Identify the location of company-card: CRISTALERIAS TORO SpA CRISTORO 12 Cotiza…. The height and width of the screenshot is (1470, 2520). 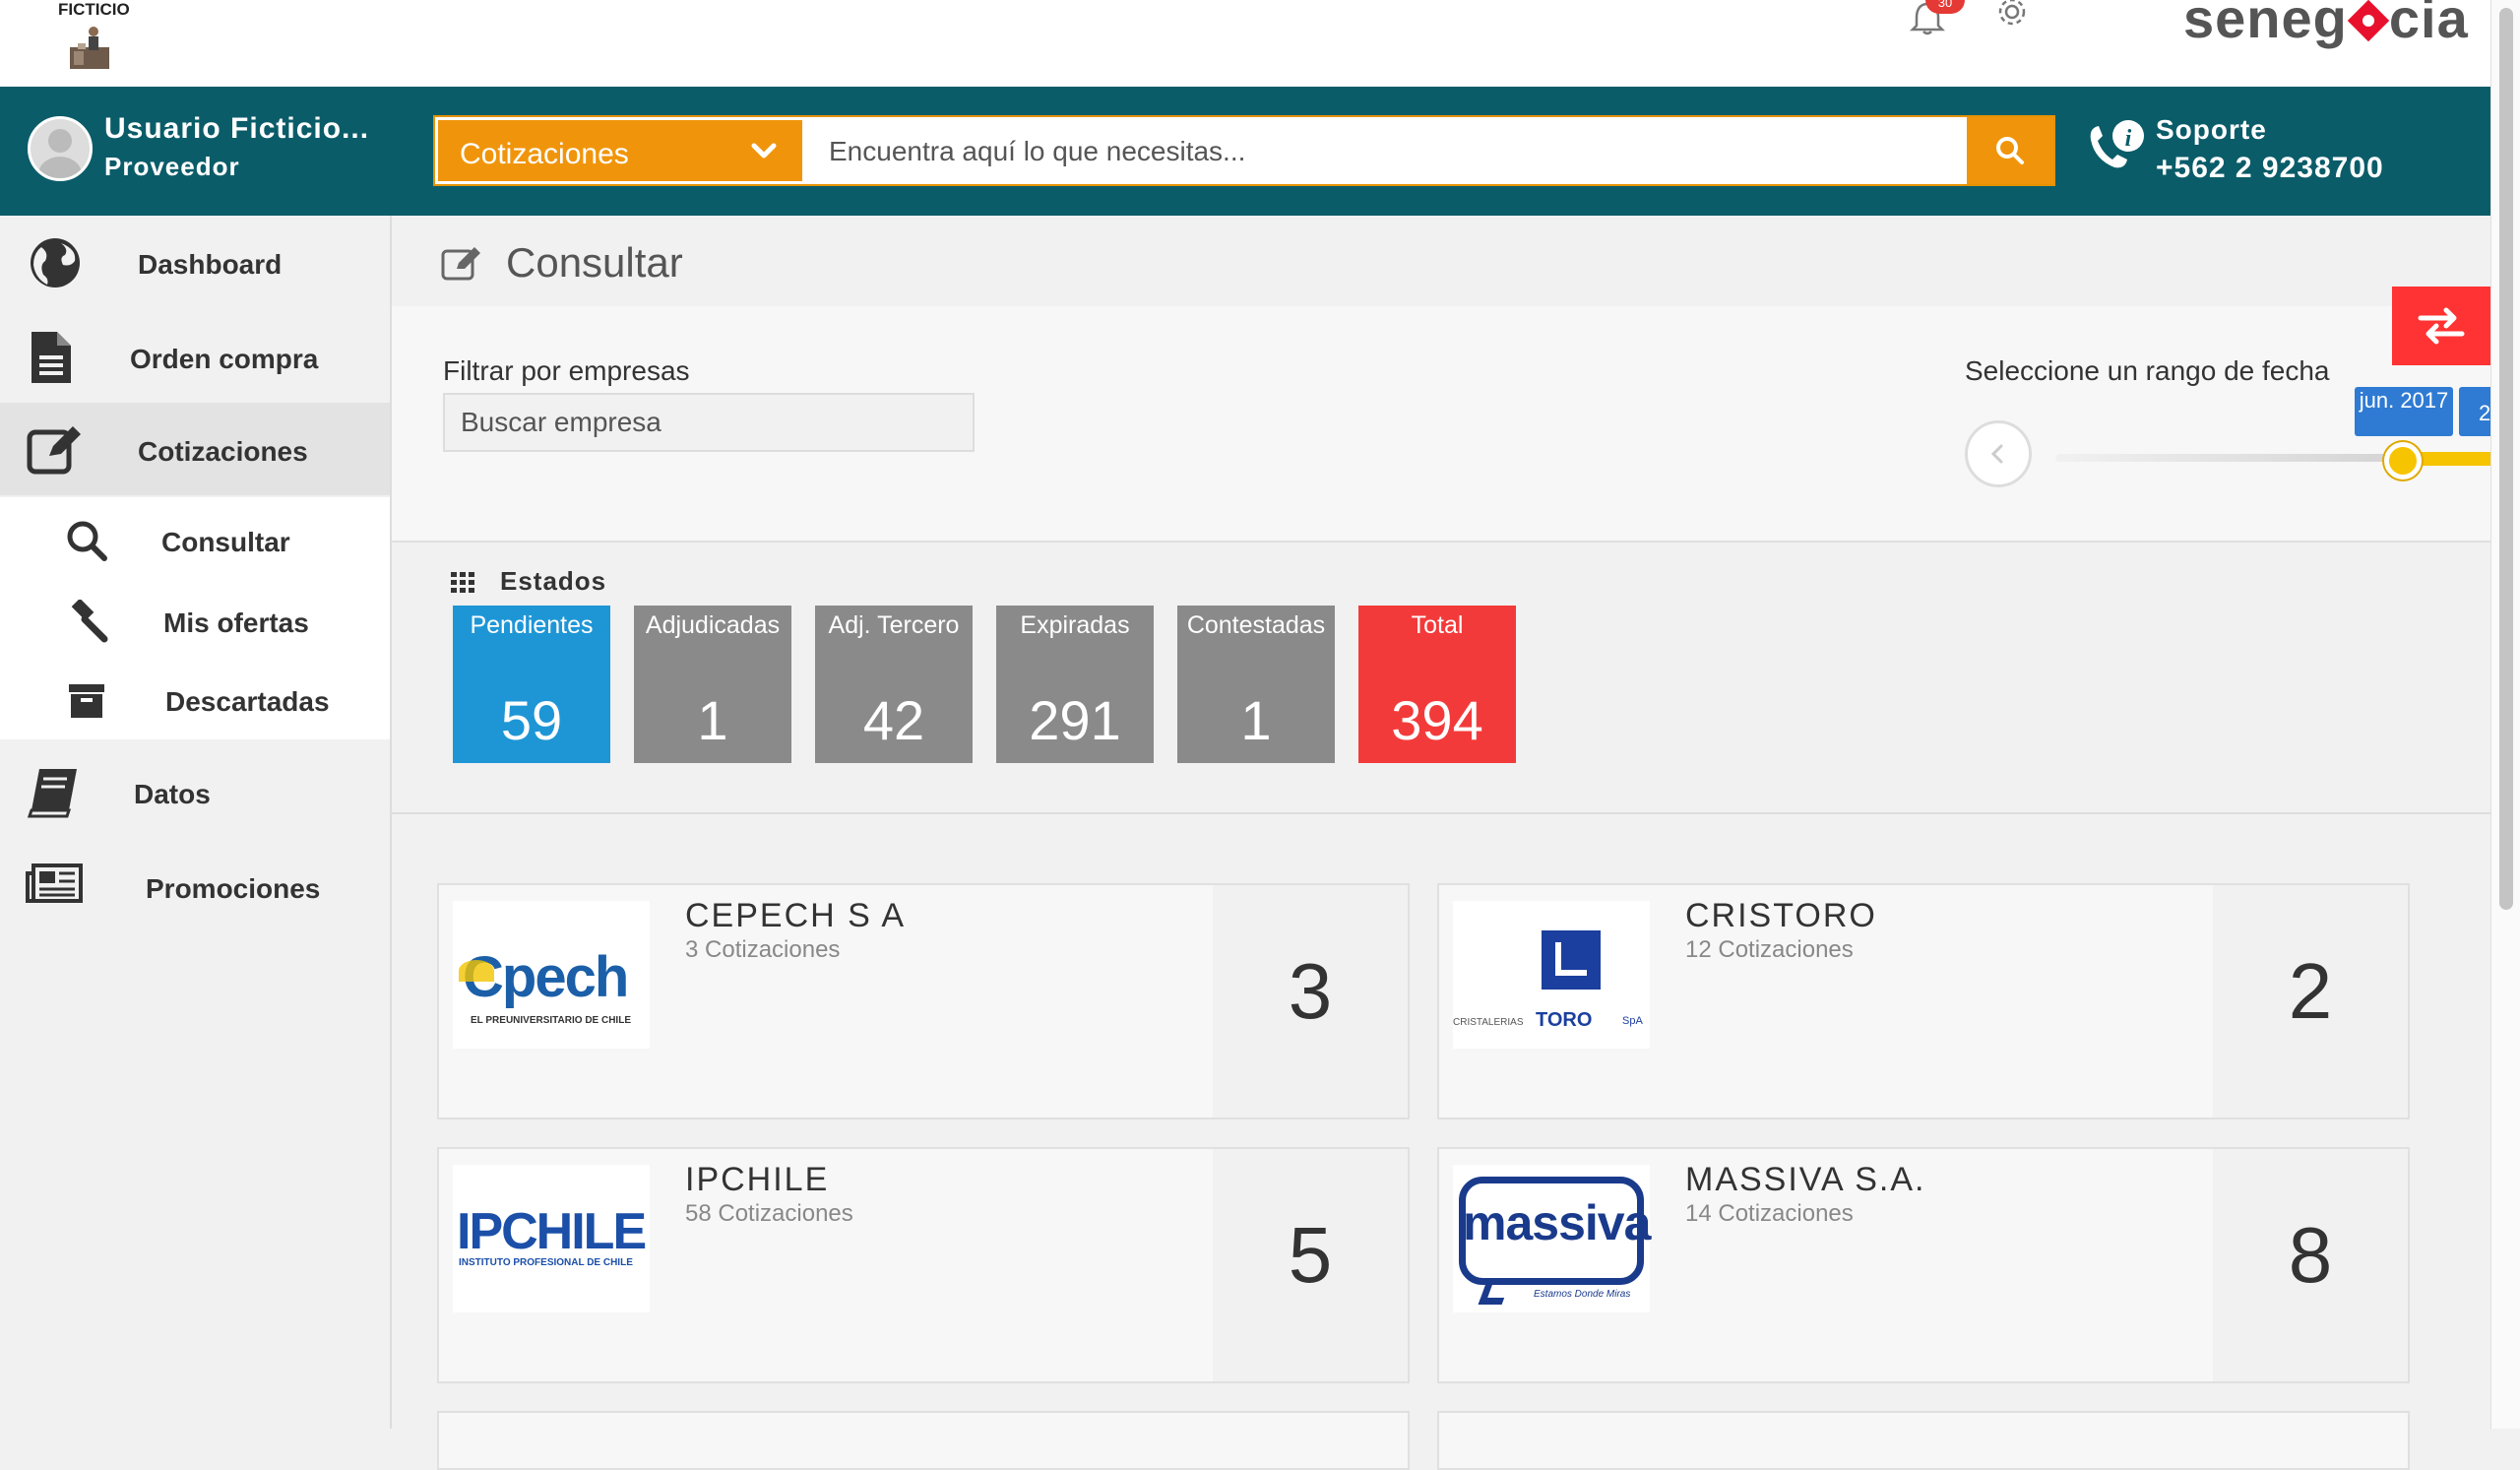
(1923, 1001).